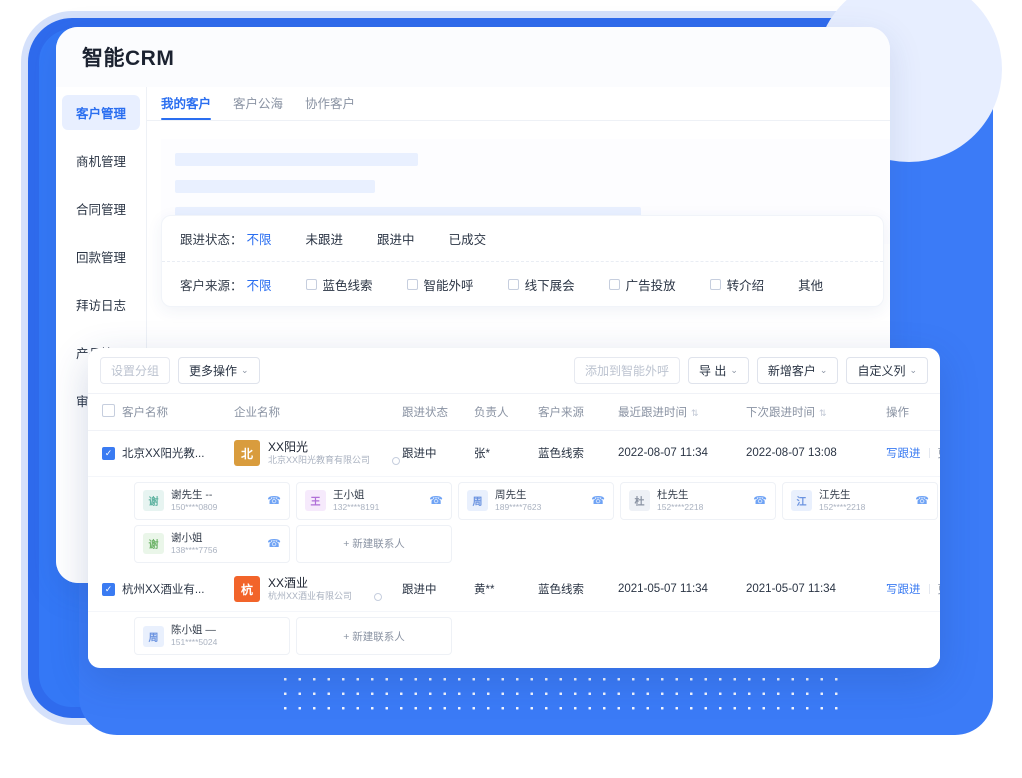 This screenshot has width=1022, height=778. I want to click on column-header-3: 负责人, so click(506, 412).